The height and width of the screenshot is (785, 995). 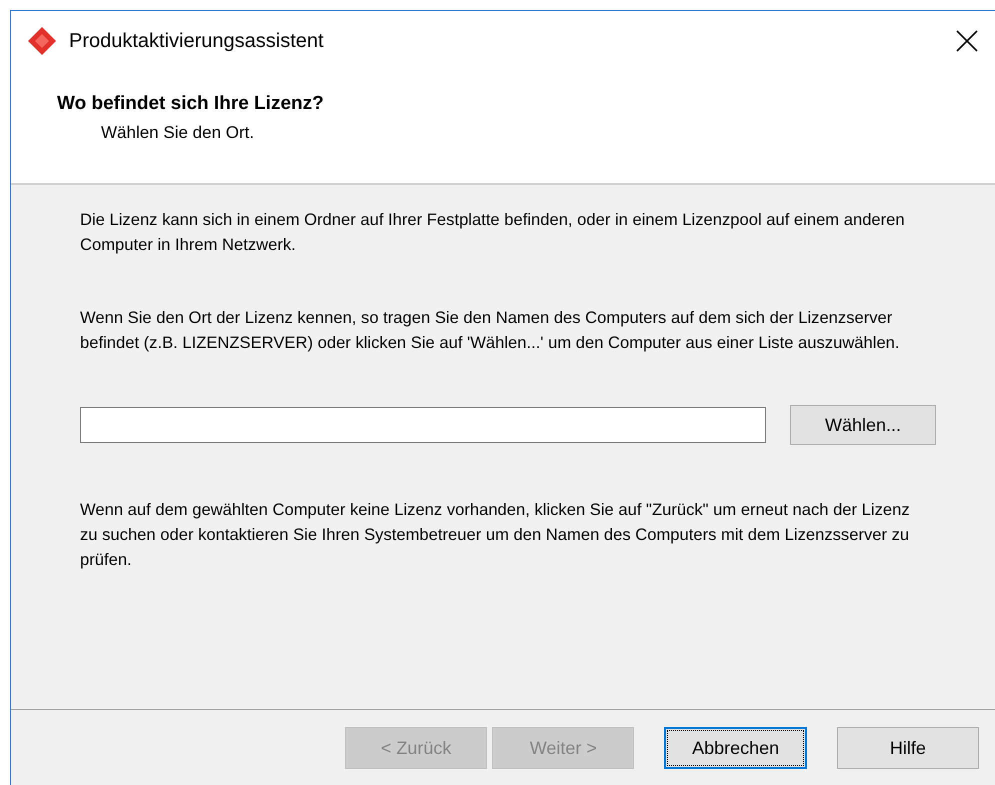 I want to click on instruction-text: Wenn Sie den Ort der Lizenz kennen, so tragen Sie den Namen des Computers auf dem sich der Lizenzserver befindet (z.B. LIZENZSERVER) oder klicken Sie auf 'Wählen...' um den Computer aus einer Liste auszuwählen., so click(x=490, y=330).